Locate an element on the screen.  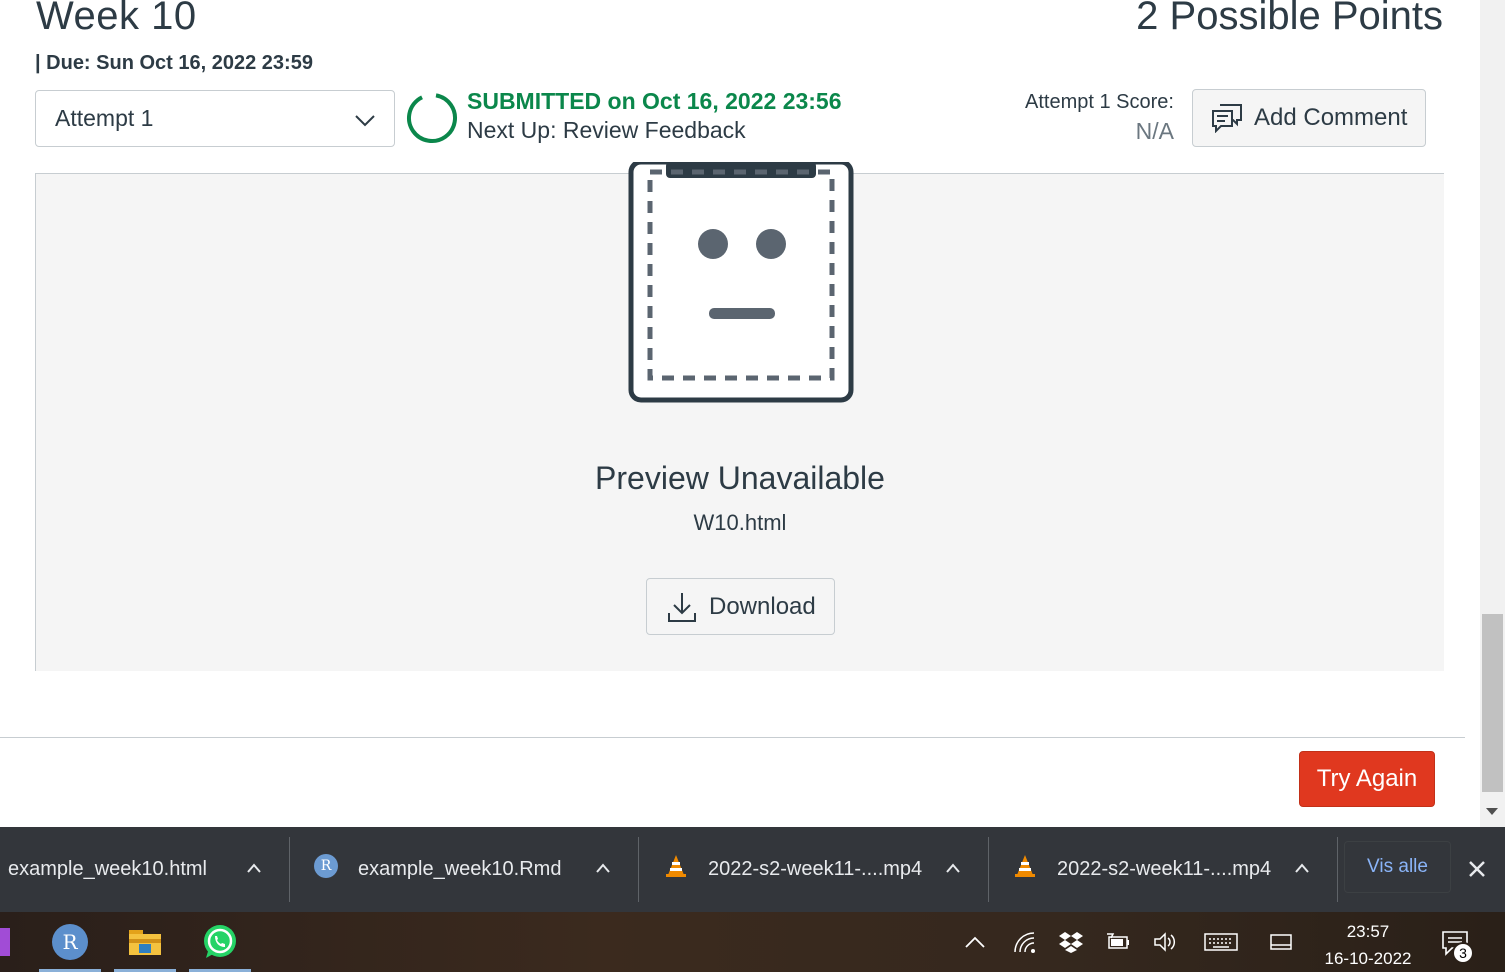
whatsapp-logo-icon is located at coordinates (220, 941).